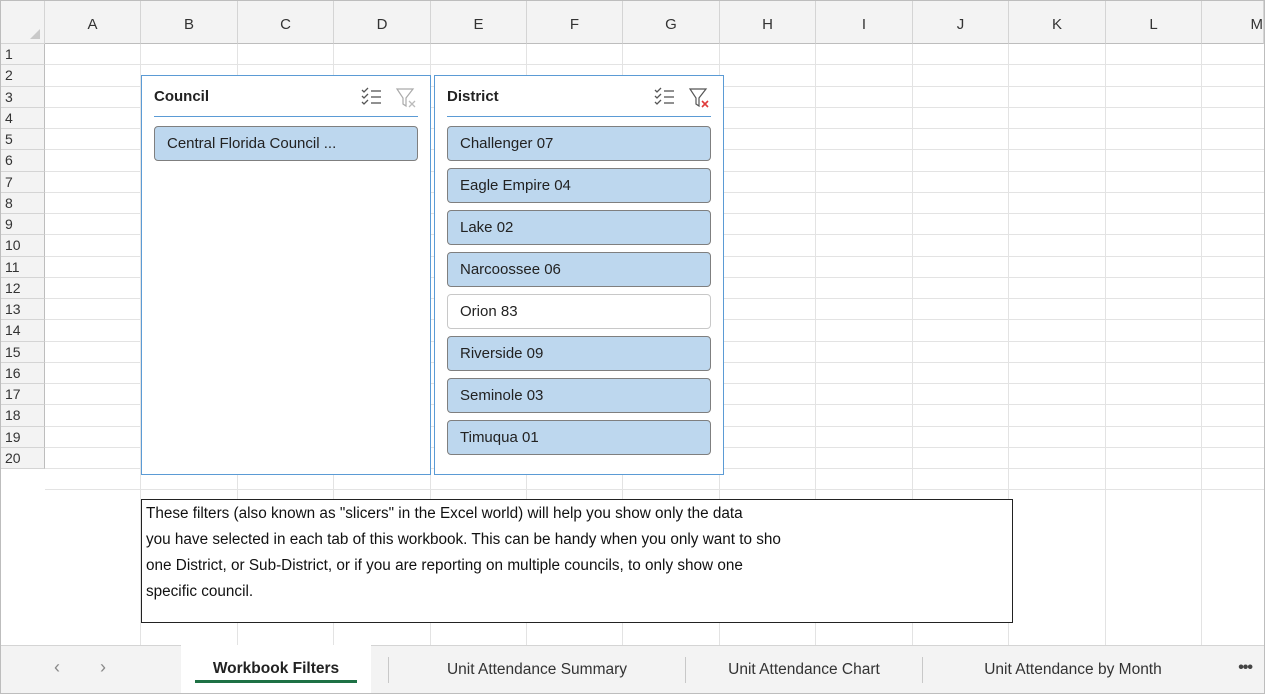  I want to click on slicer-item: Orion 83, so click(579, 311).